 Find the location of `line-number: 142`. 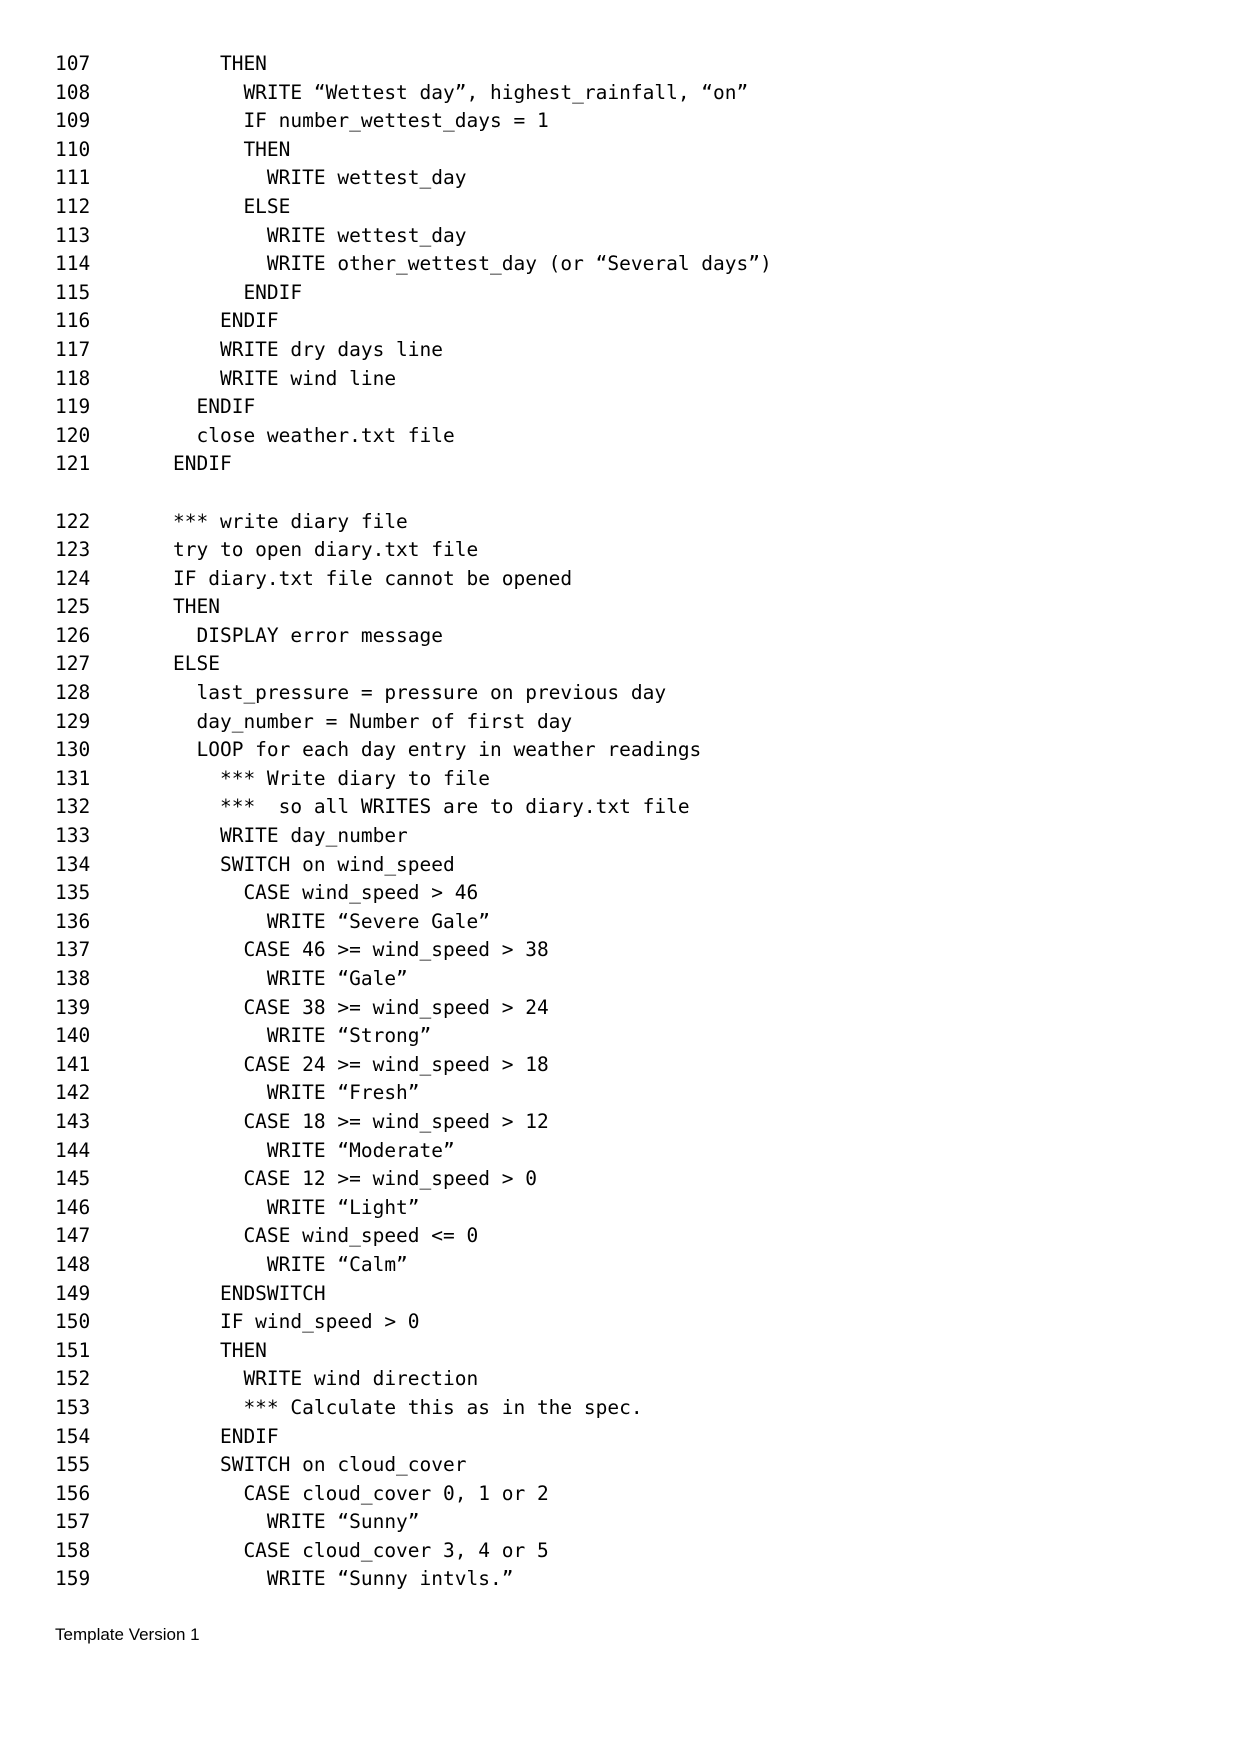

line-number: 142 is located at coordinates (73, 1093).